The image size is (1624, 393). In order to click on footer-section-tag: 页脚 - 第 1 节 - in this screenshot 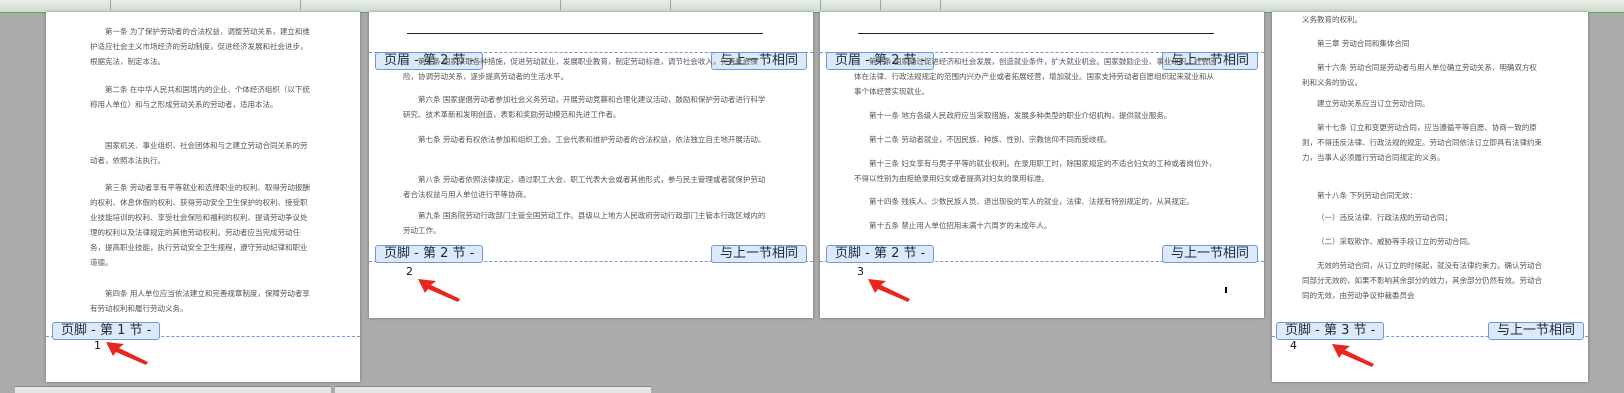, I will do `click(106, 331)`.